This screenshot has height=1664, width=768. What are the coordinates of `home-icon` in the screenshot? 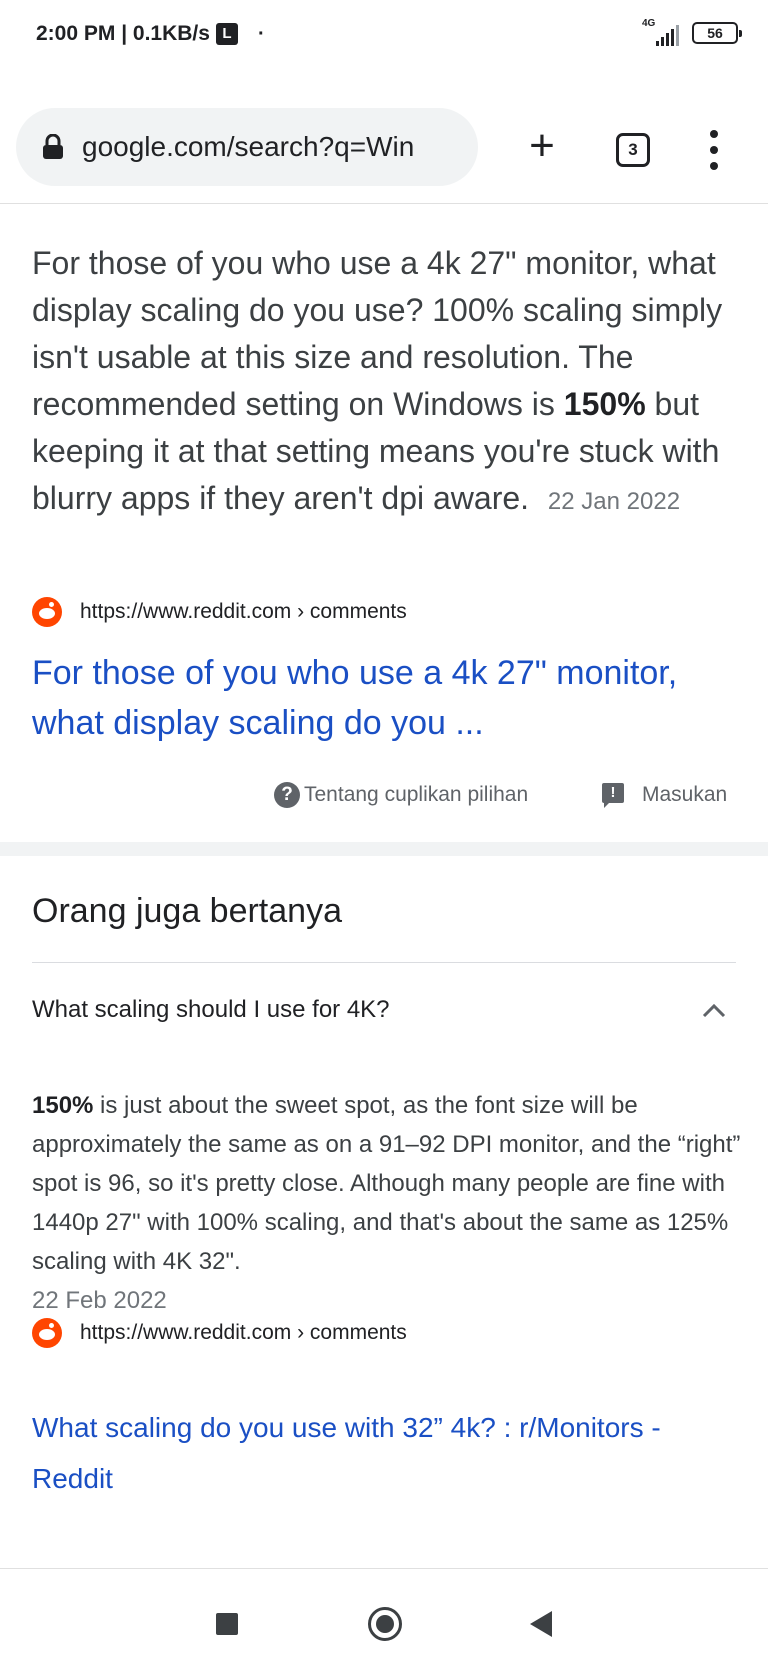 It's located at (385, 1624).